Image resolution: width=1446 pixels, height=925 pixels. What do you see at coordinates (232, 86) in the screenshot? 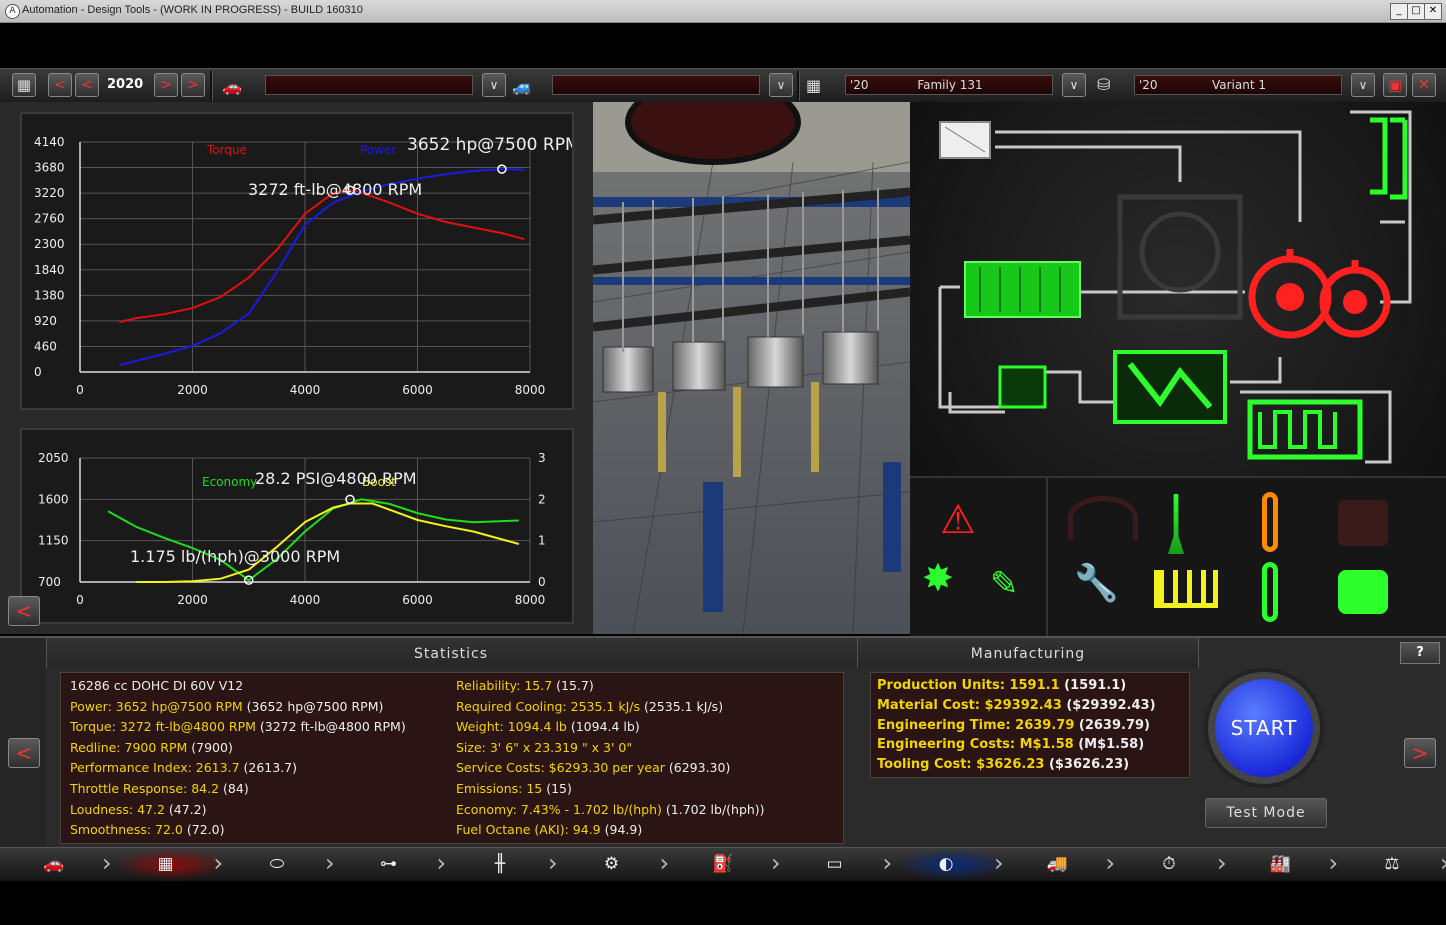
I see `car-model-icon: 🚗` at bounding box center [232, 86].